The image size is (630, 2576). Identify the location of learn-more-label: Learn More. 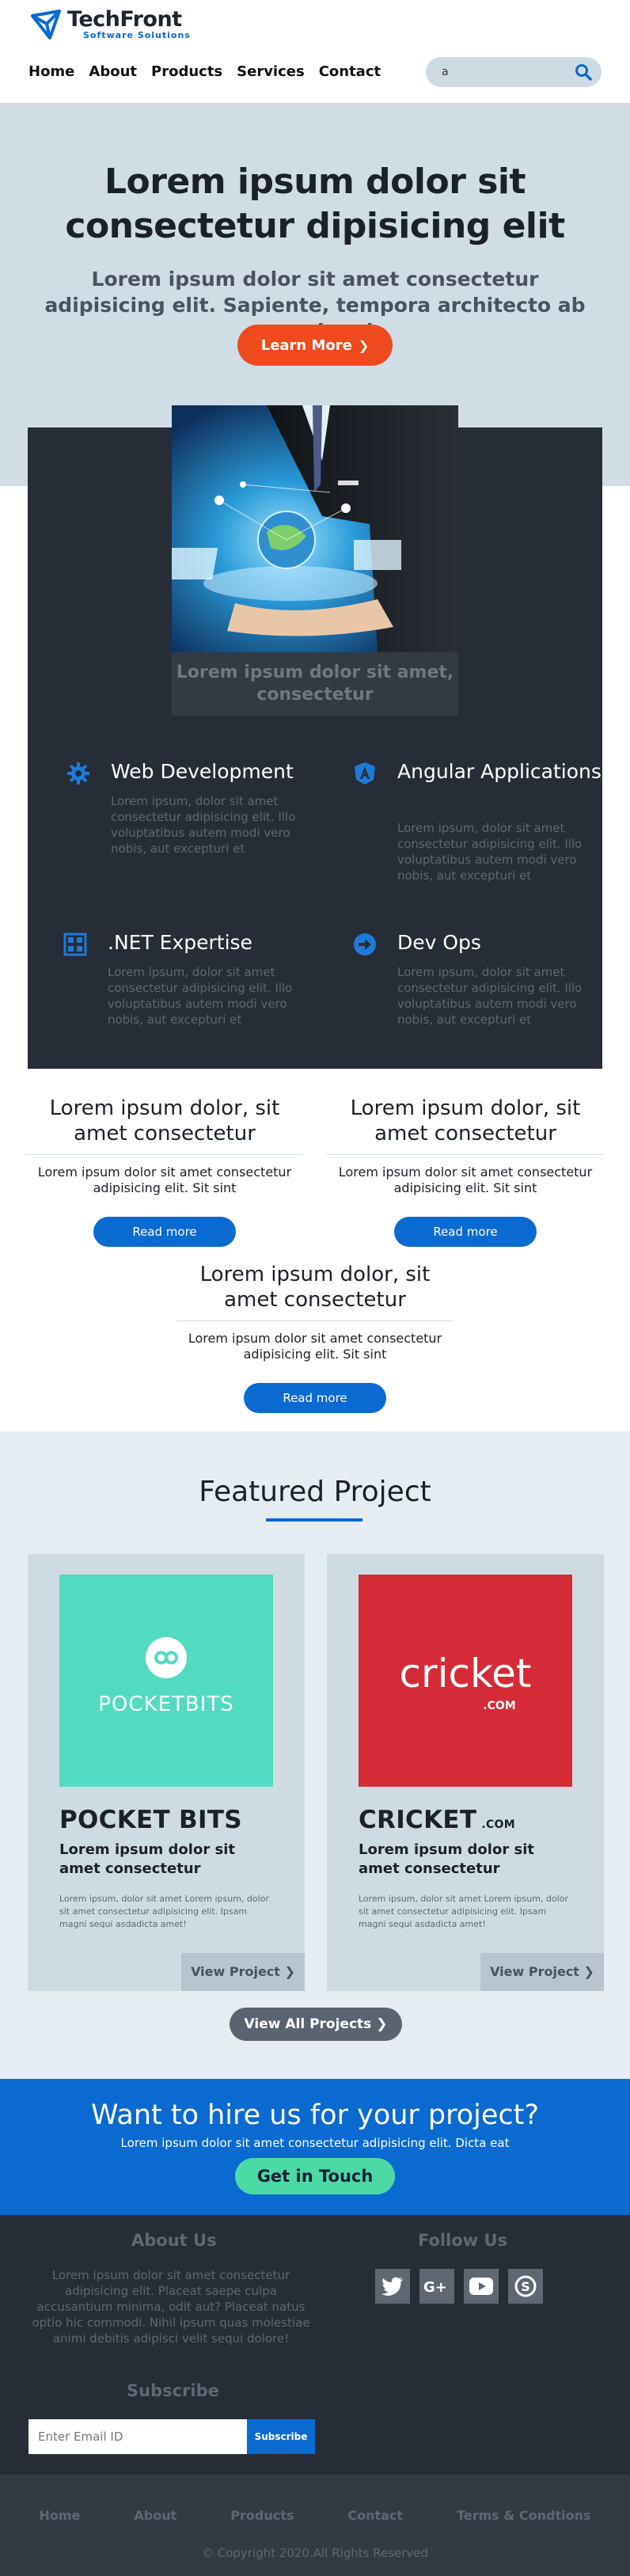
(306, 345).